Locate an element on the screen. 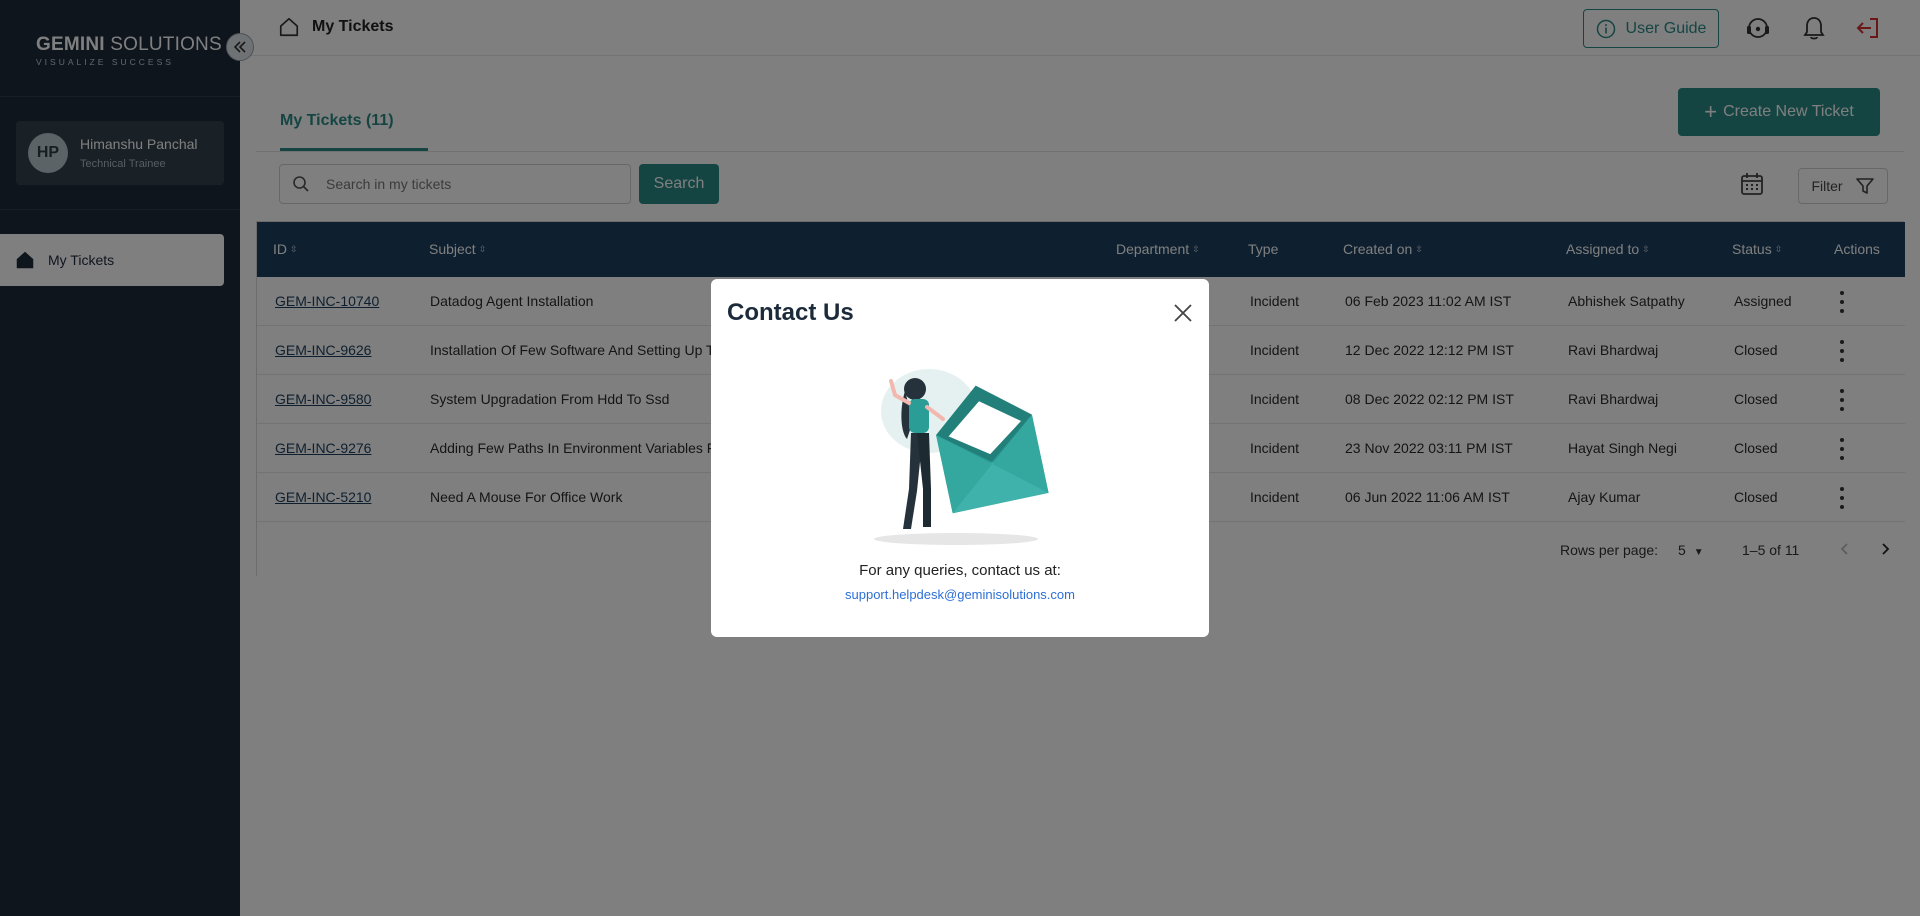 The width and height of the screenshot is (1920, 916). dialog-title: Contact Us is located at coordinates (790, 312).